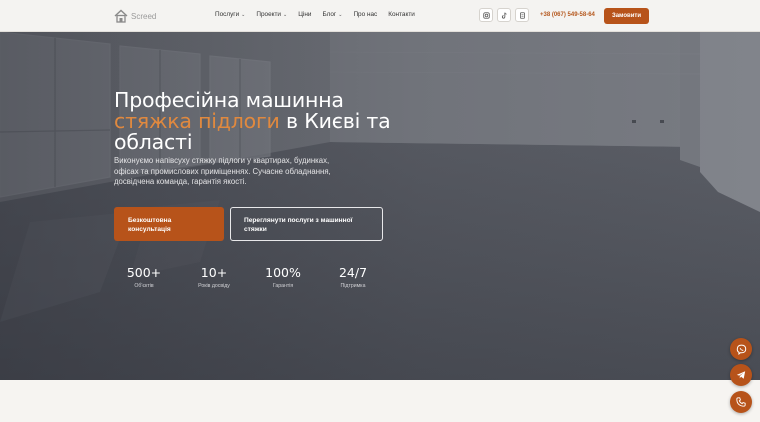  I want to click on telegram-icon, so click(741, 375).